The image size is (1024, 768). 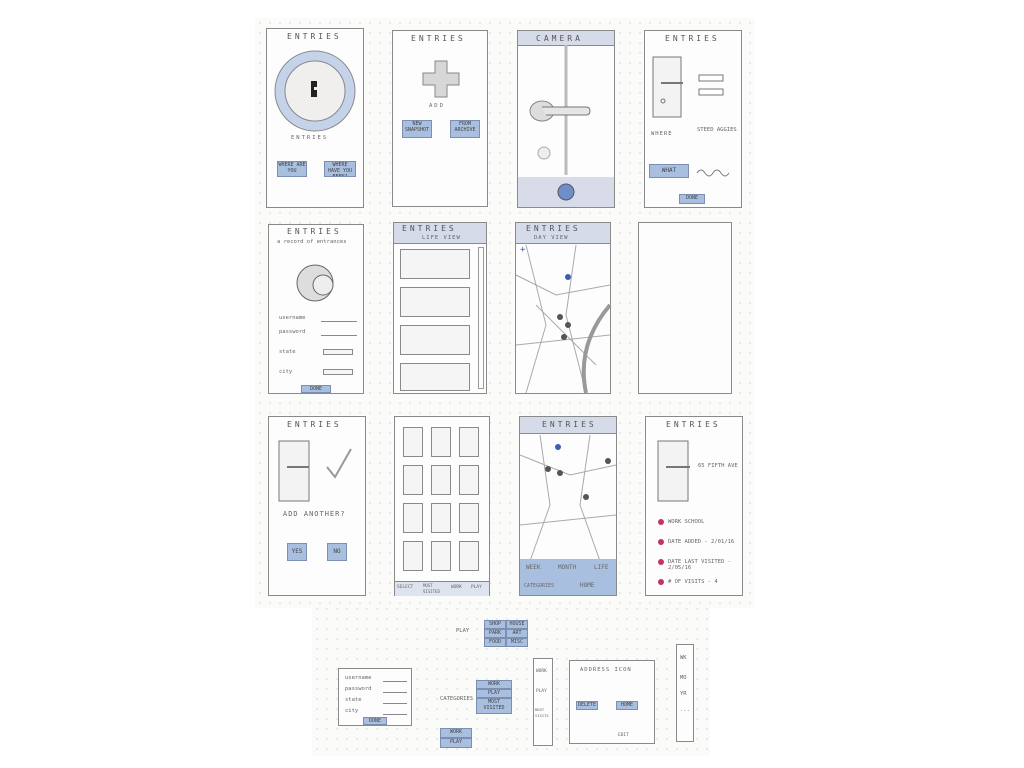 What do you see at coordinates (601, 568) in the screenshot?
I see `tab-life: LIFE` at bounding box center [601, 568].